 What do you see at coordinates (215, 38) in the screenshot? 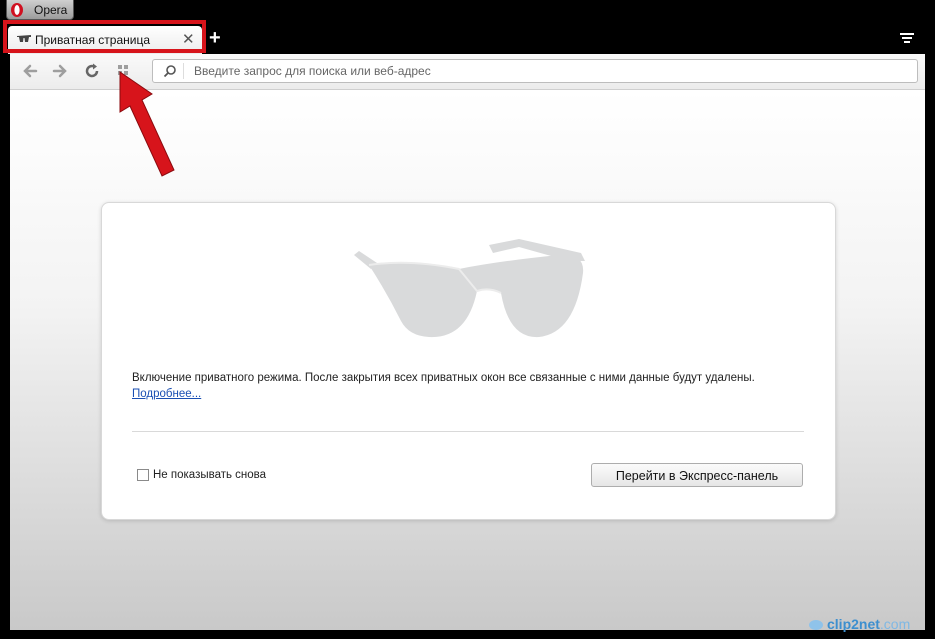
I see `new-tab-button: +` at bounding box center [215, 38].